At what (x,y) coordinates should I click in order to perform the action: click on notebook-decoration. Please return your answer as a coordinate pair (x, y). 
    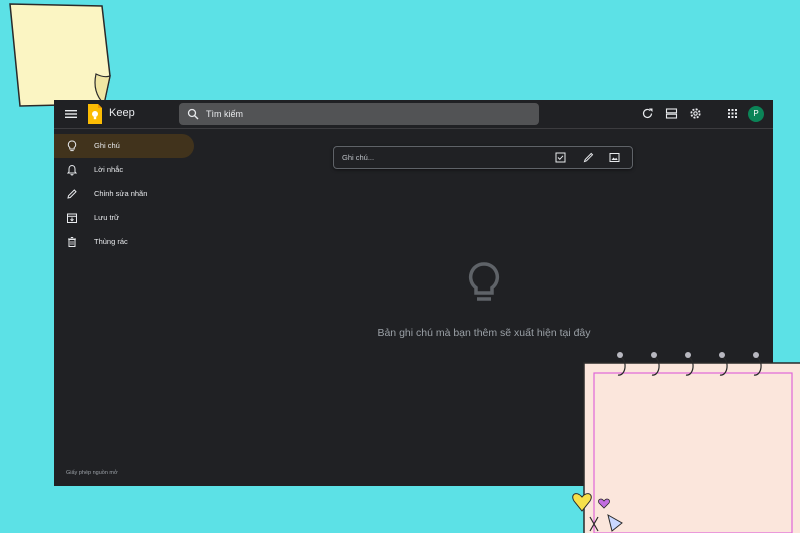
    Looking at the image, I should click on (686, 442).